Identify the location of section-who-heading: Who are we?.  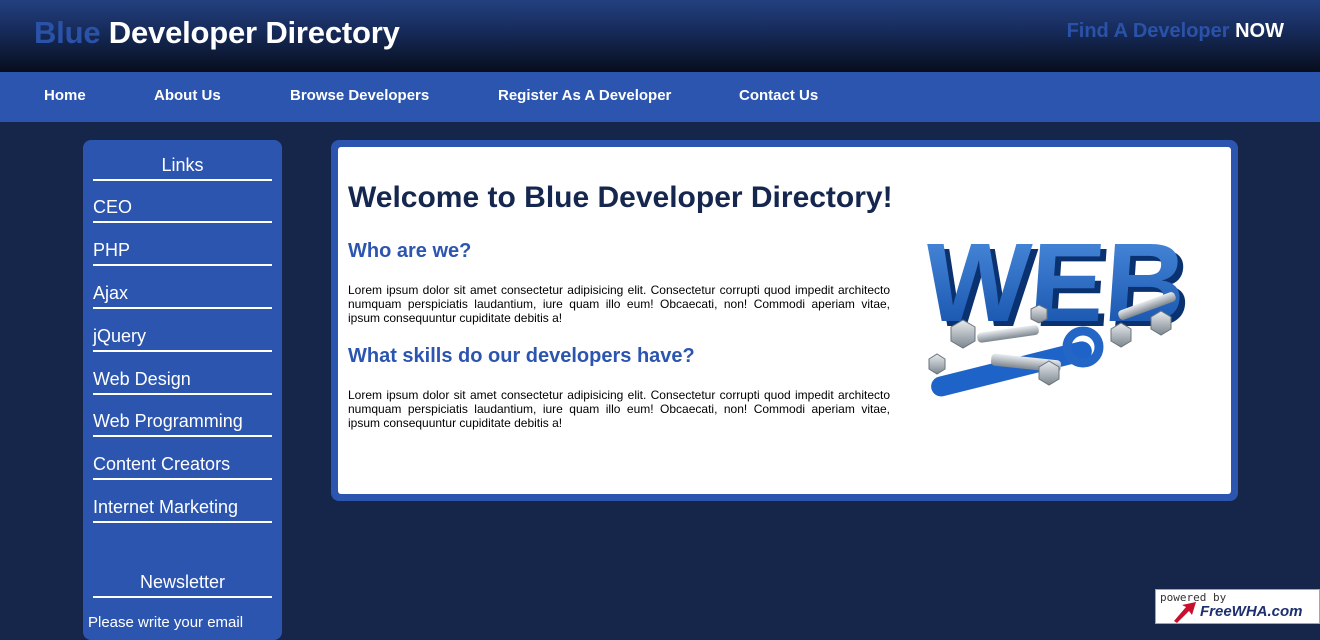
(410, 251).